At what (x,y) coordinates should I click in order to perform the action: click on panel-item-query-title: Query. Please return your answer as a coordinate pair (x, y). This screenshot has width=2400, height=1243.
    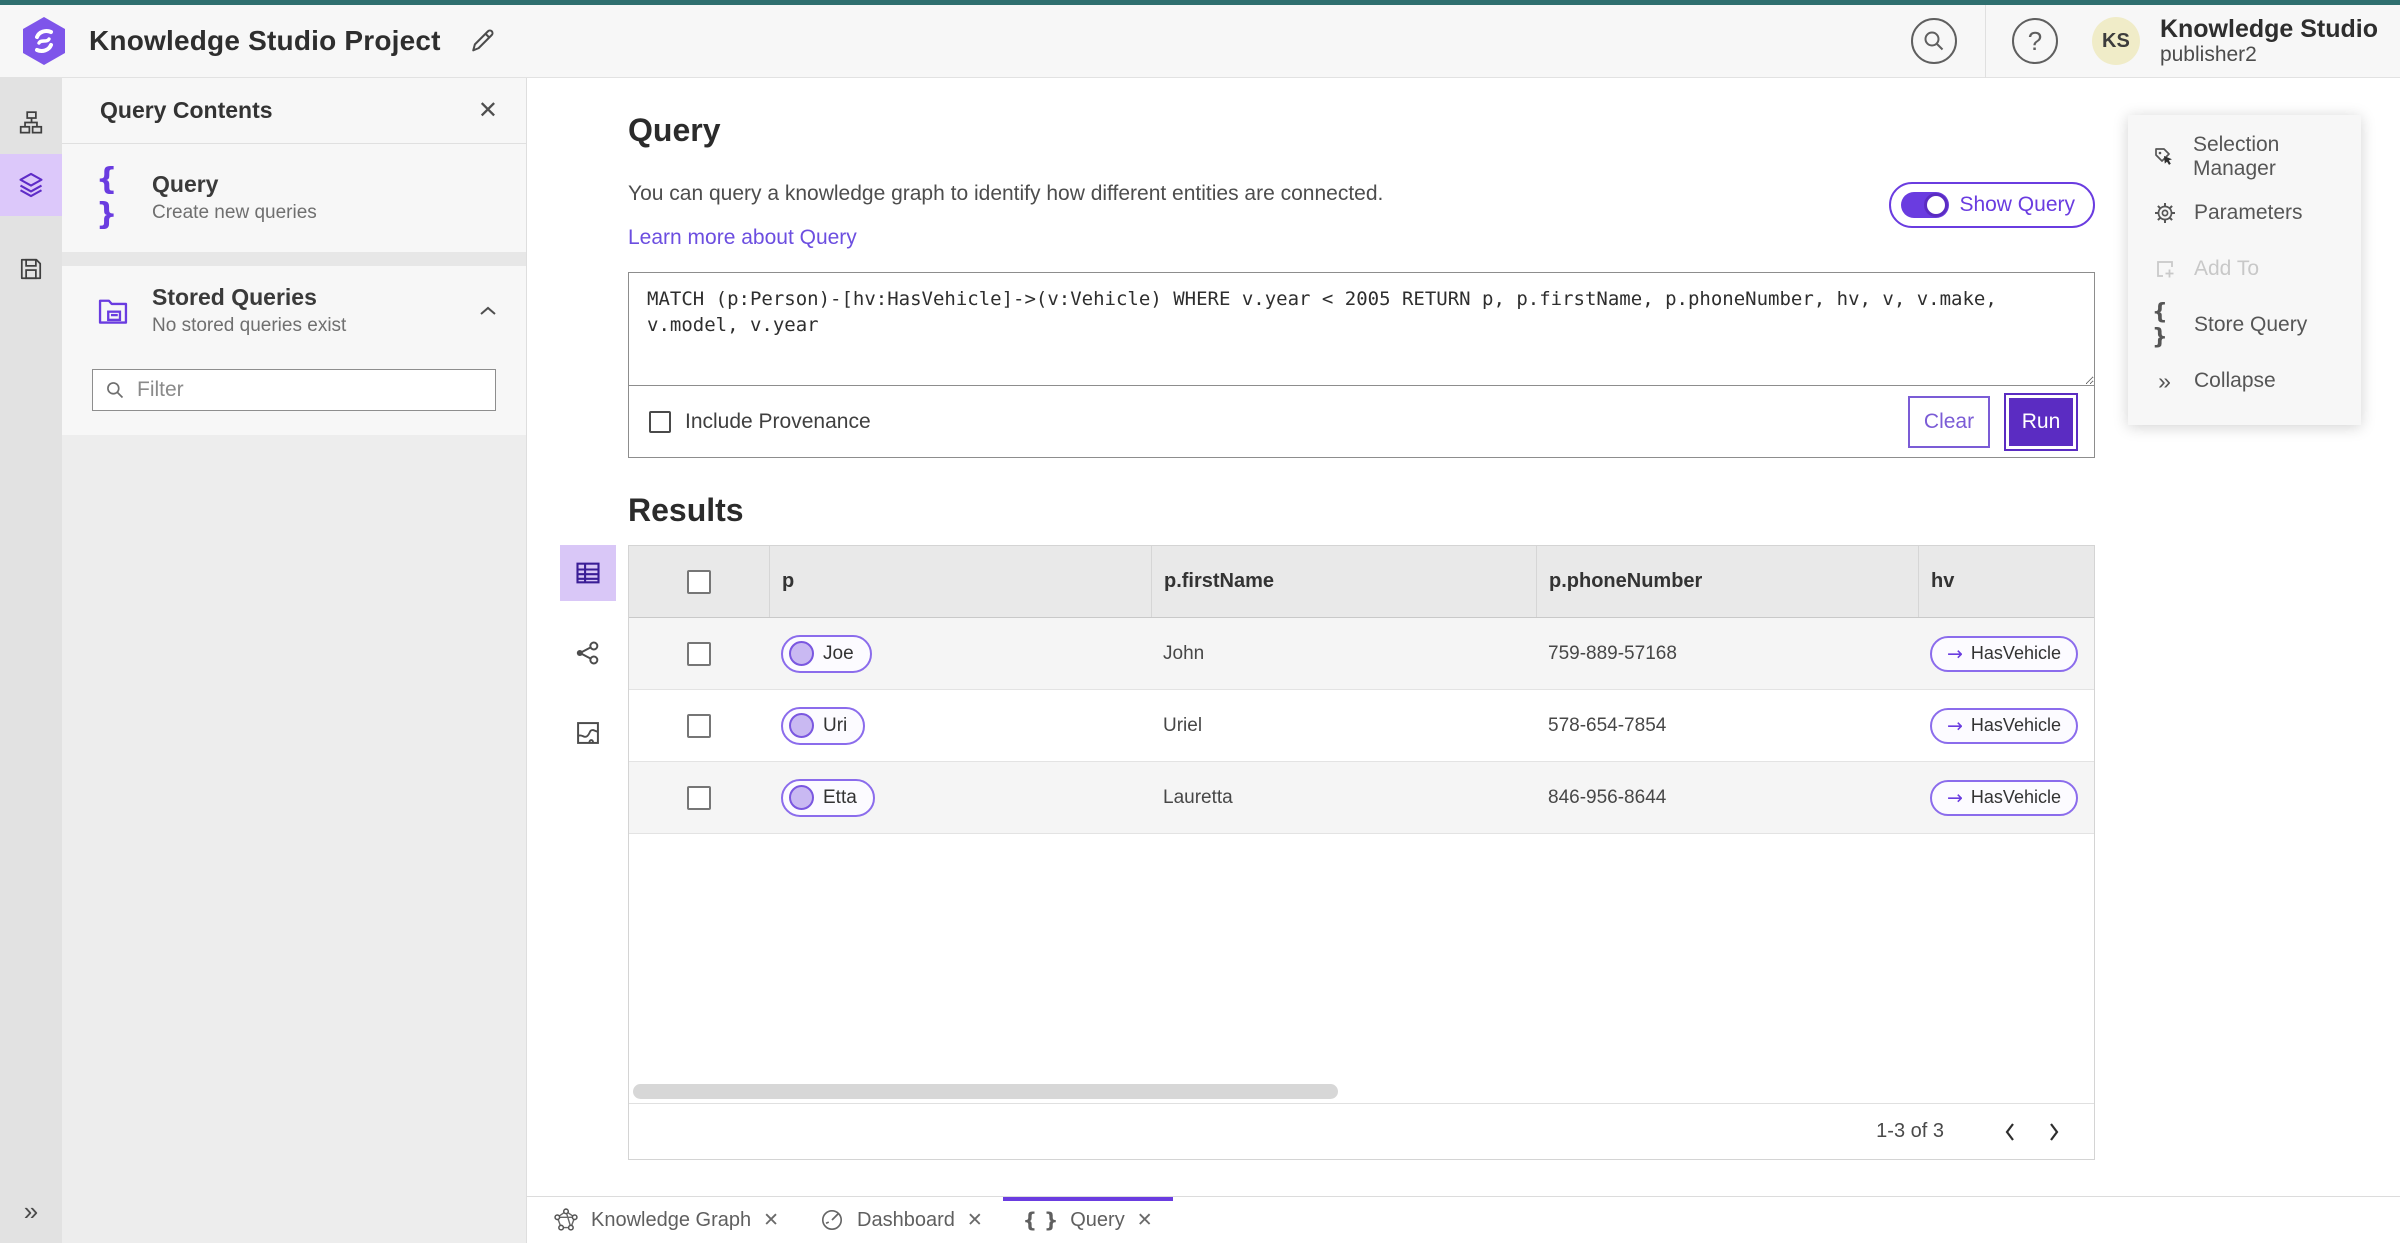
    Looking at the image, I should click on (185, 183).